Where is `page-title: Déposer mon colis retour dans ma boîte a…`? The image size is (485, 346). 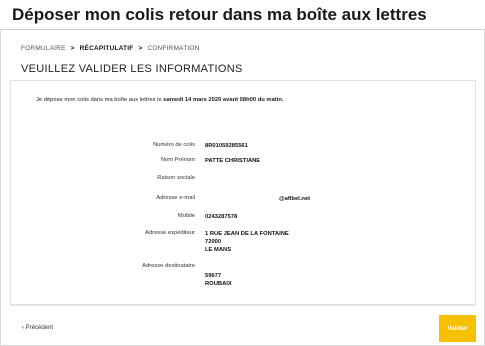 page-title: Déposer mon colis retour dans ma boîte a… is located at coordinates (219, 14).